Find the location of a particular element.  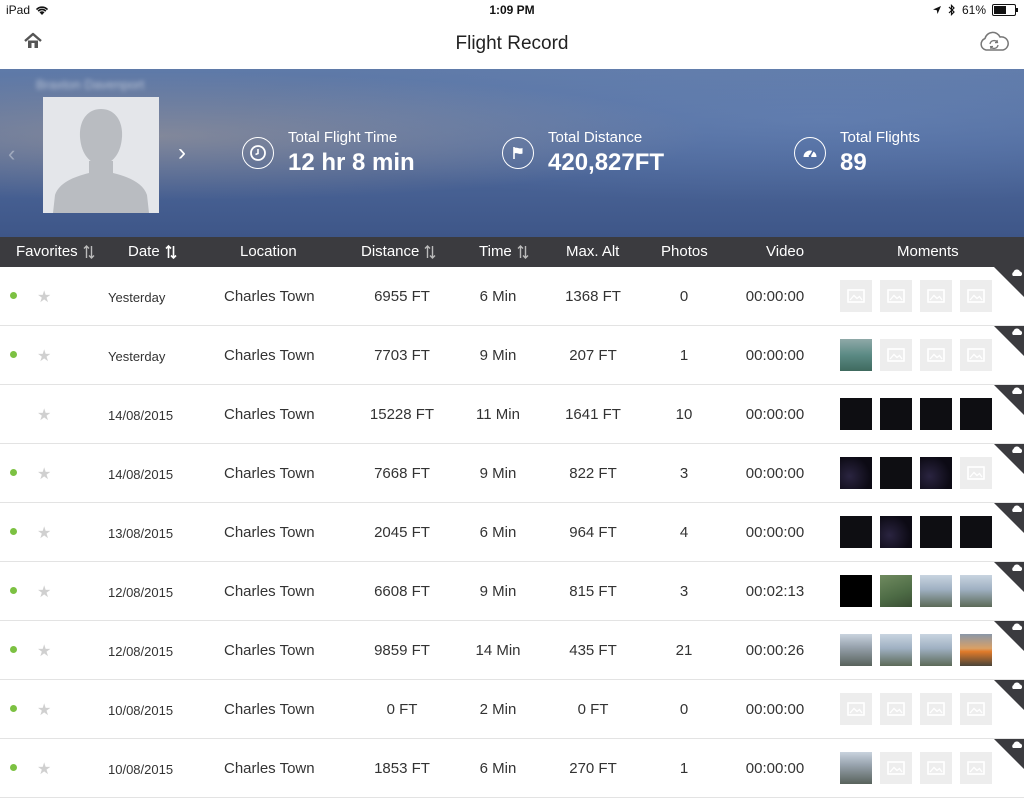

cell-distance: 6955 FT is located at coordinates (402, 296).